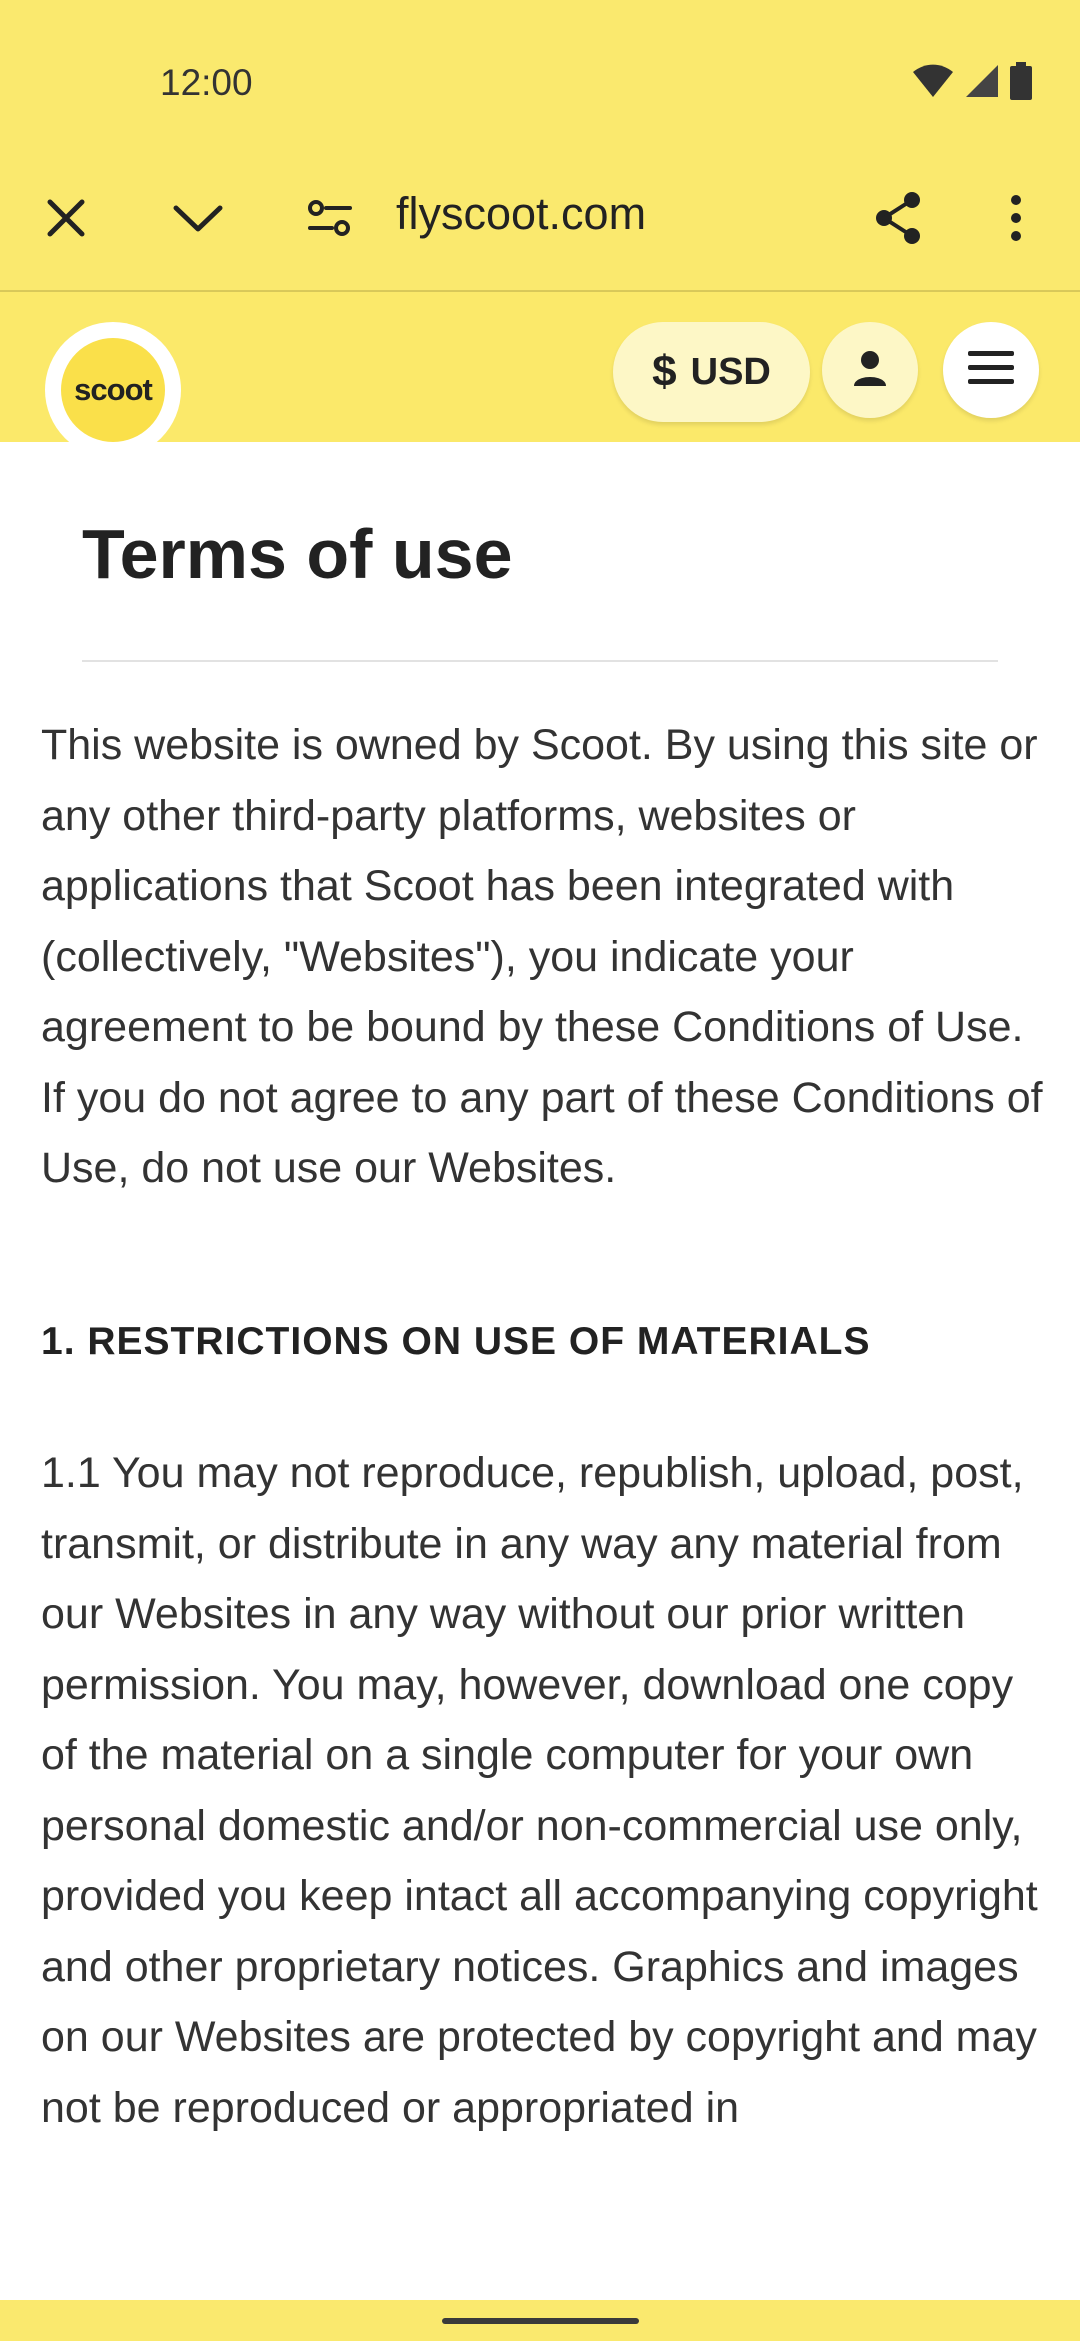  Describe the element at coordinates (1021, 83) in the screenshot. I see `battery-icon` at that location.